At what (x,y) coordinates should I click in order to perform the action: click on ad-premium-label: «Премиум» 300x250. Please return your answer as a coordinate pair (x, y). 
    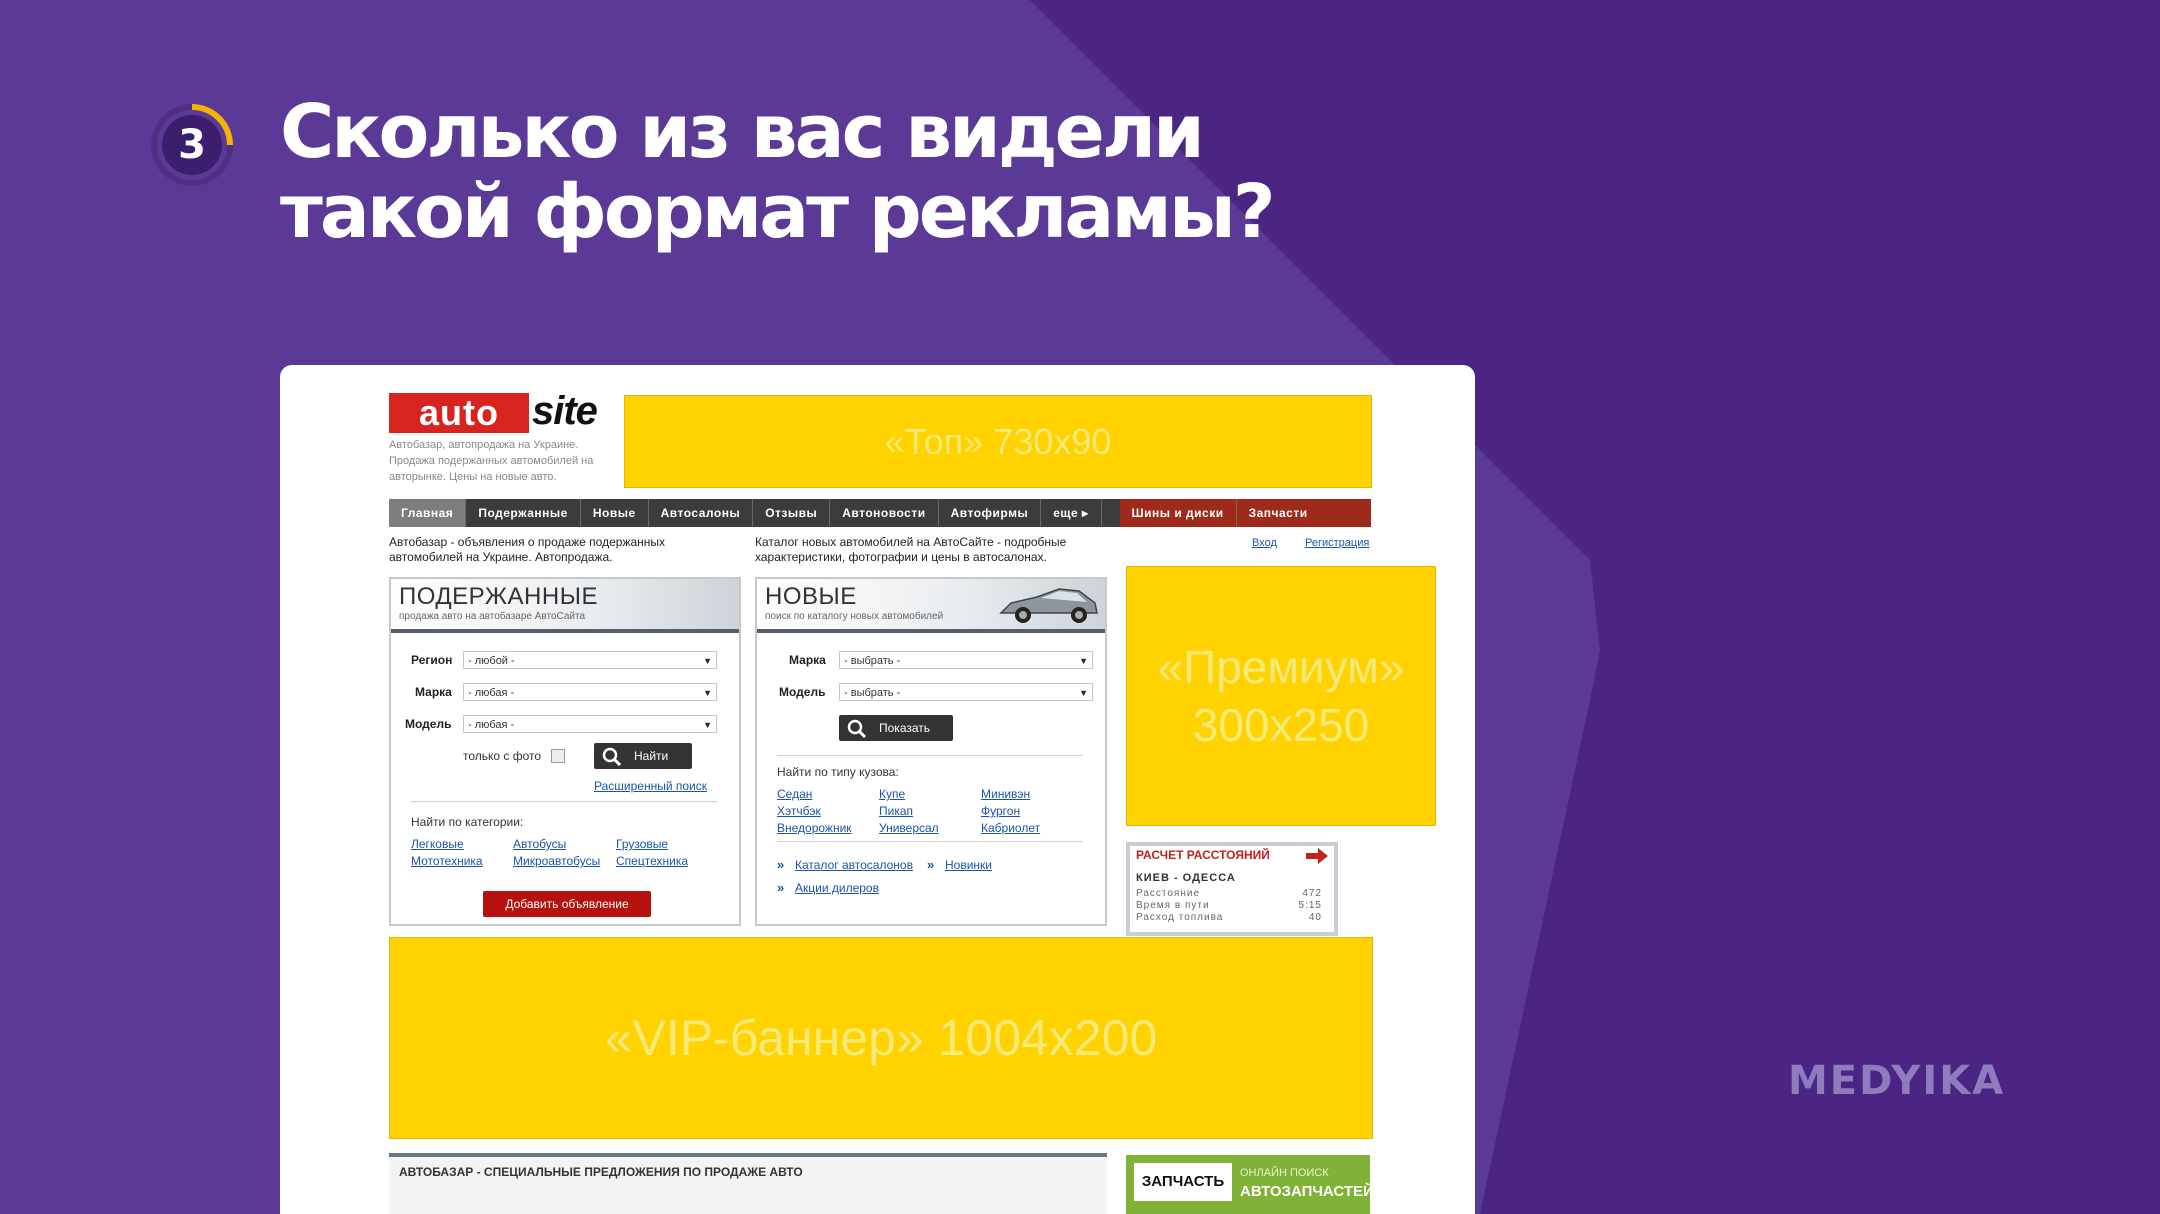
    Looking at the image, I should click on (1281, 696).